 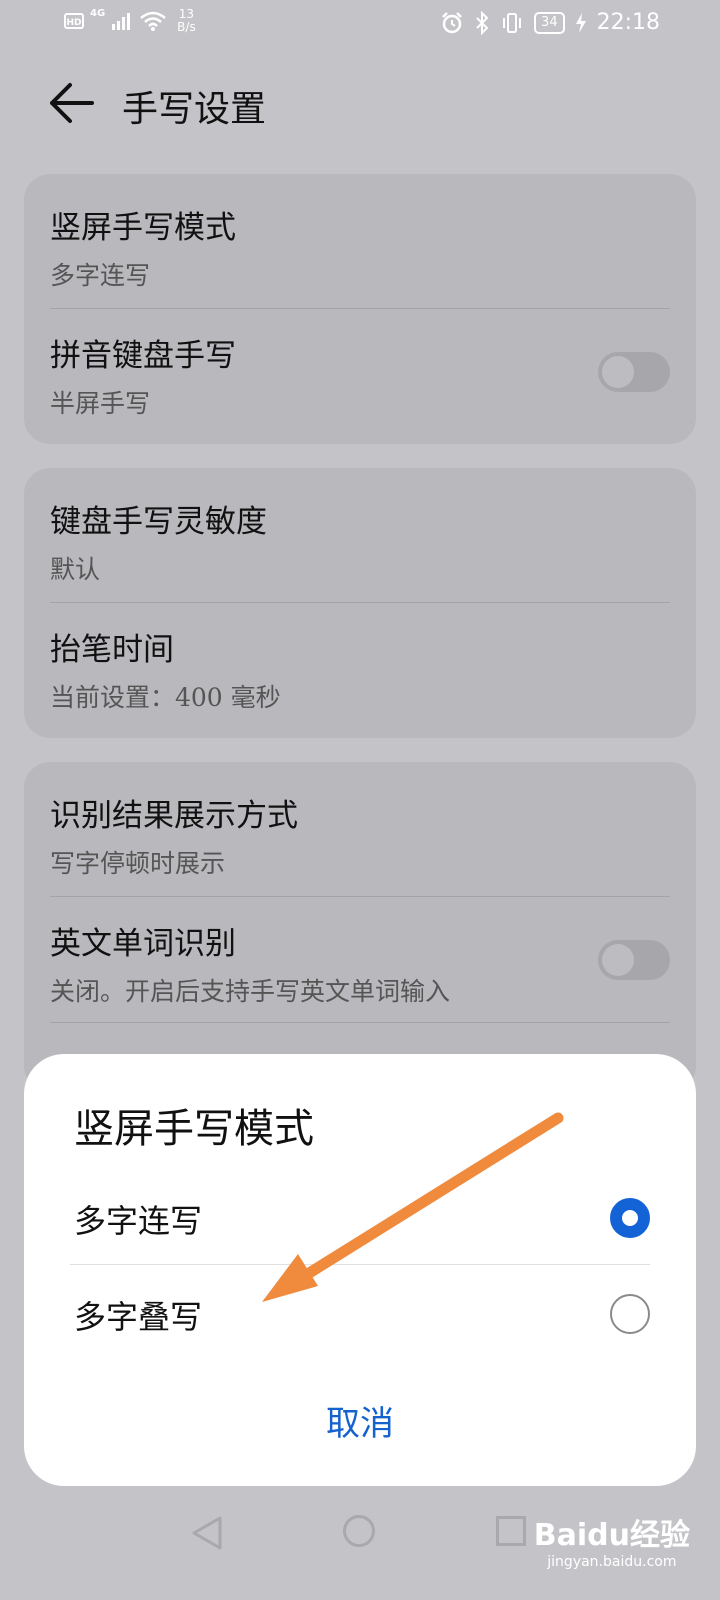 What do you see at coordinates (360, 103) in the screenshot?
I see `app-bar: 手写设置` at bounding box center [360, 103].